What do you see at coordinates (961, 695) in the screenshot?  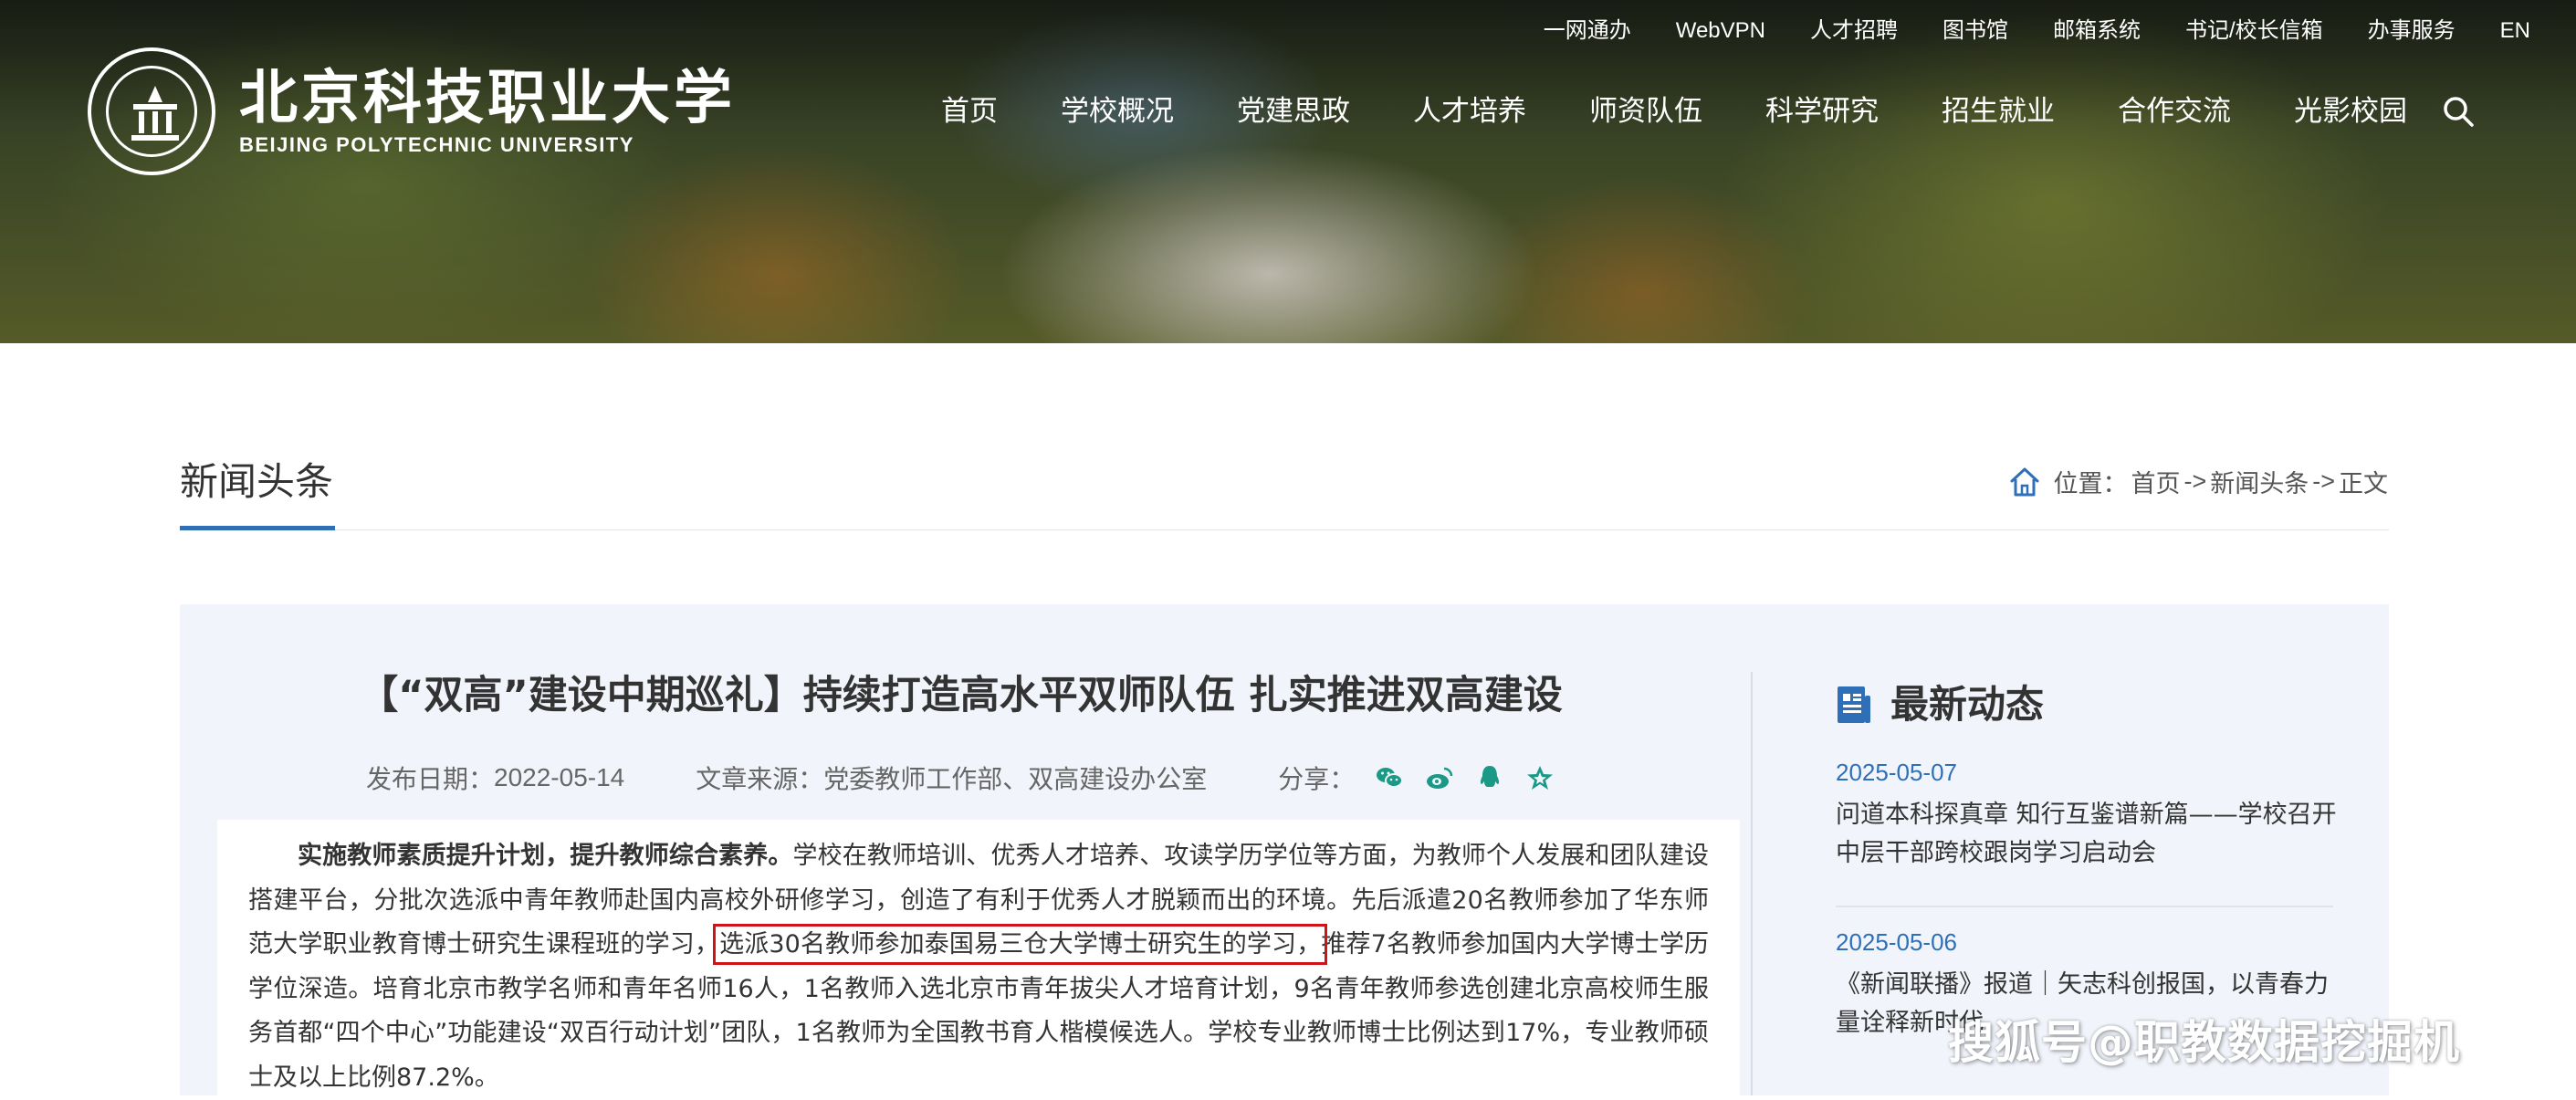 I see `article-title: 【“双高”建设中期巡礼】持续打造高水平双师队伍 扎实推进双高建设` at bounding box center [961, 695].